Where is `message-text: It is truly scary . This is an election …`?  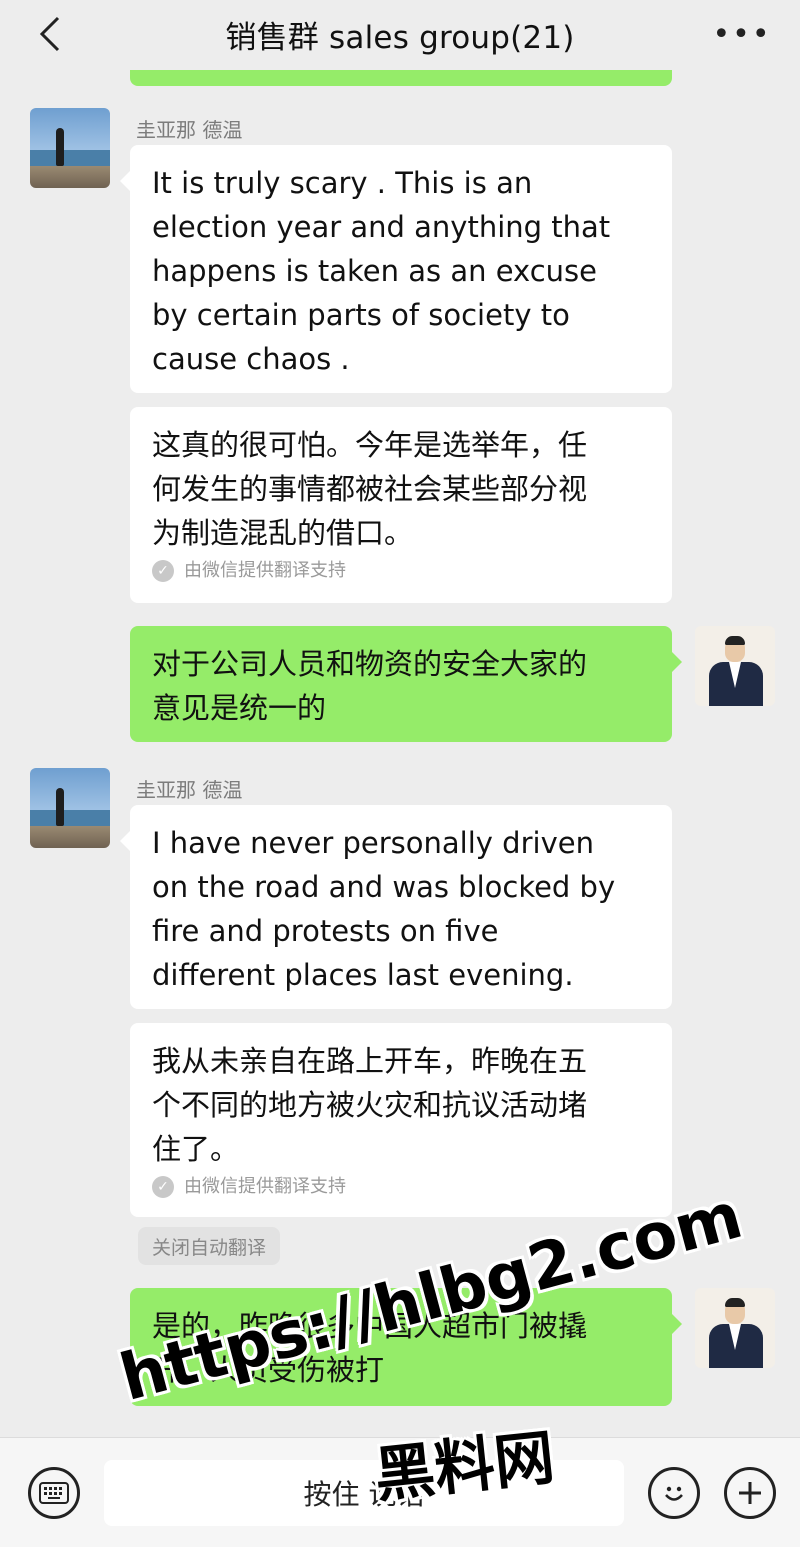
message-text: It is truly scary . This is an election … is located at coordinates (381, 271).